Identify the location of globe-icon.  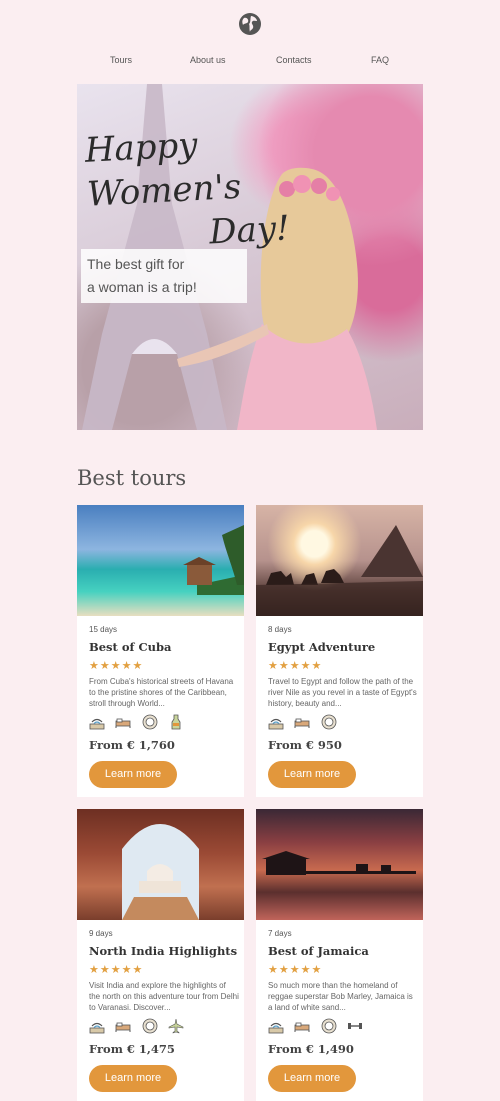
(250, 24).